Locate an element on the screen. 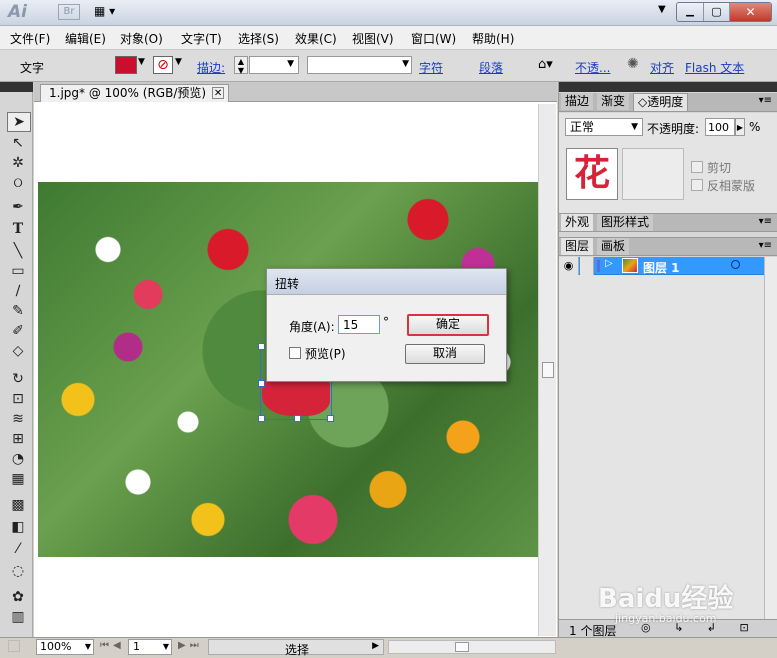 The width and height of the screenshot is (777, 658). blob-brush-tool-icon: ✐ is located at coordinates (18, 331).